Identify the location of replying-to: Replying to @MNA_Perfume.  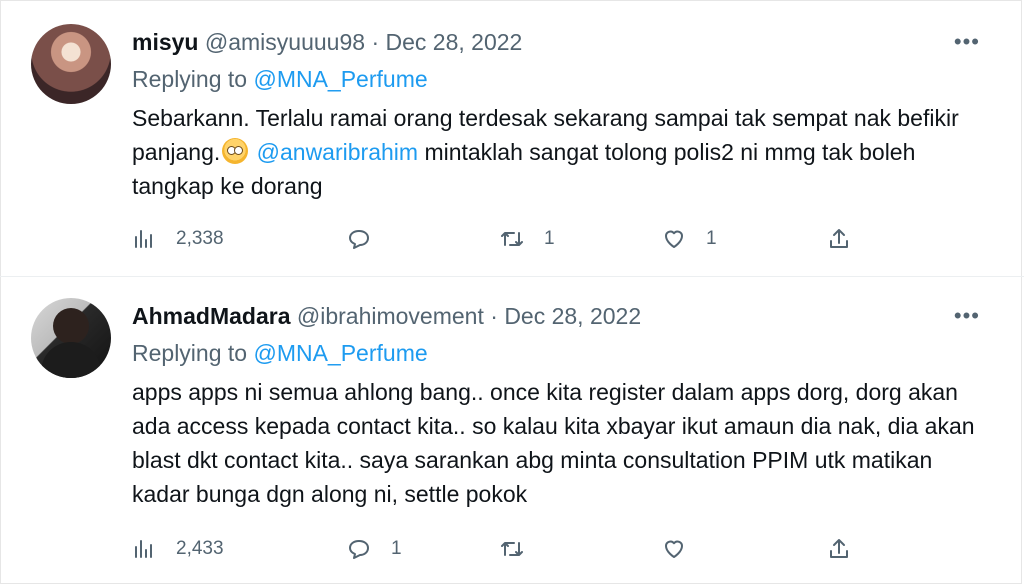
(280, 79).